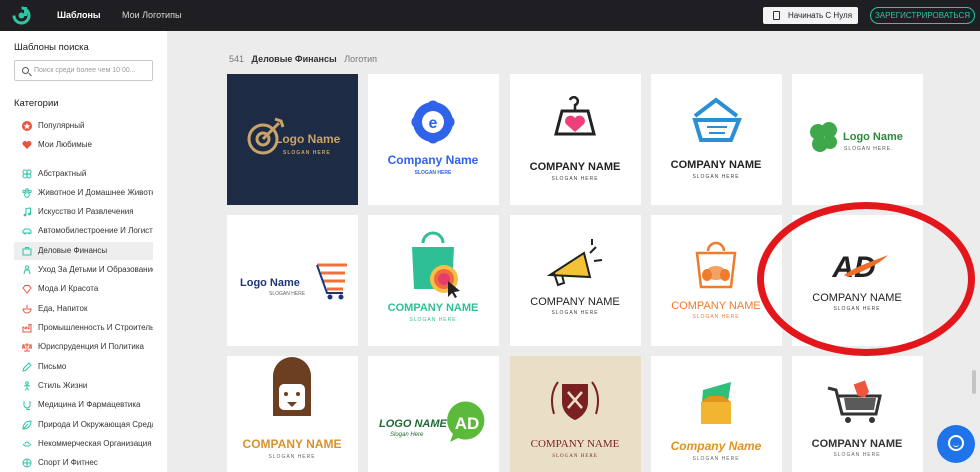 This screenshot has width=980, height=472. I want to click on clover-logo-icon: Logo Name SLOGAN HERE., so click(856, 137).